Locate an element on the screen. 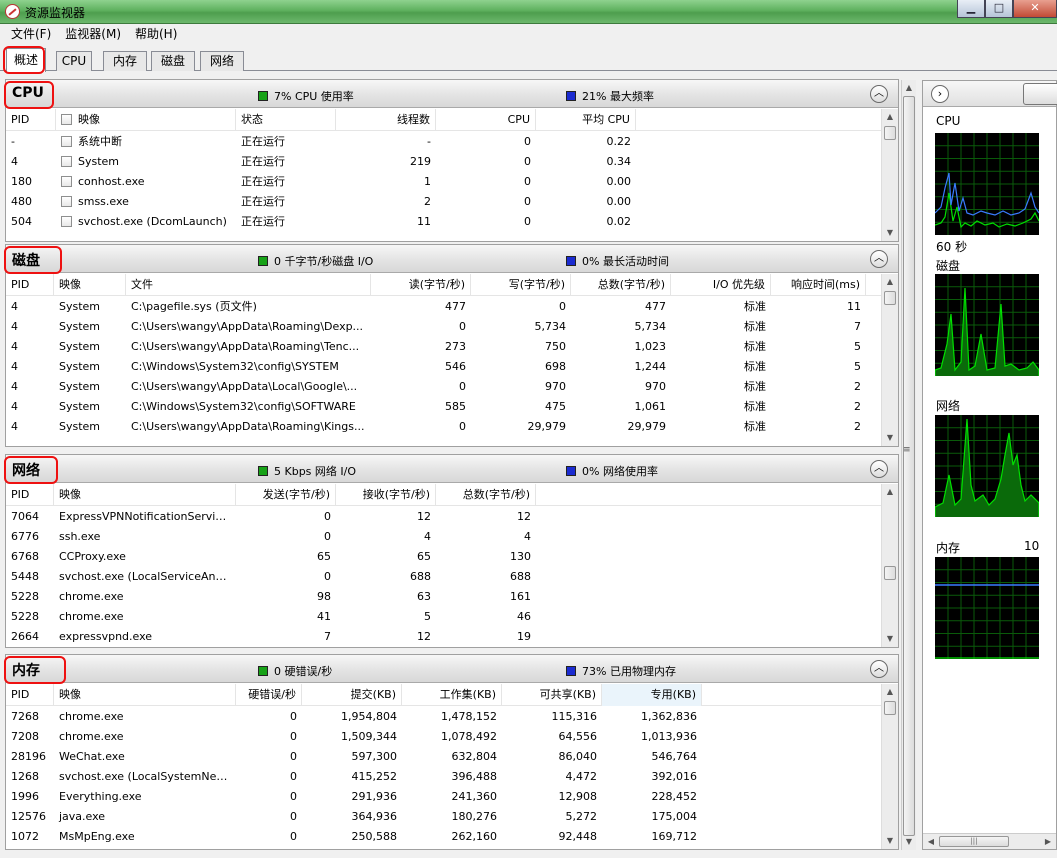  network-col-header: 接收(字节/秒) is located at coordinates (386, 495).